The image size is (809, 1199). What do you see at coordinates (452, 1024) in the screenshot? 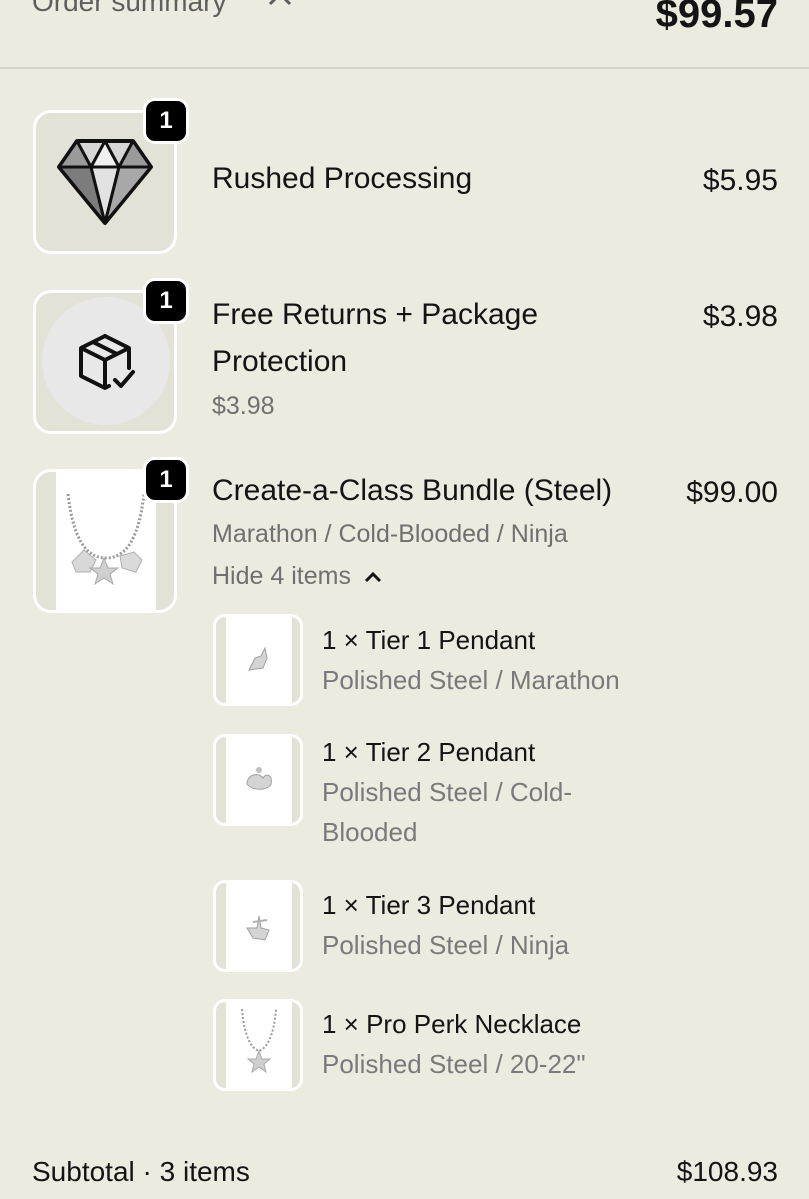
I see `component-name: 1 × Pro Perk Necklace` at bounding box center [452, 1024].